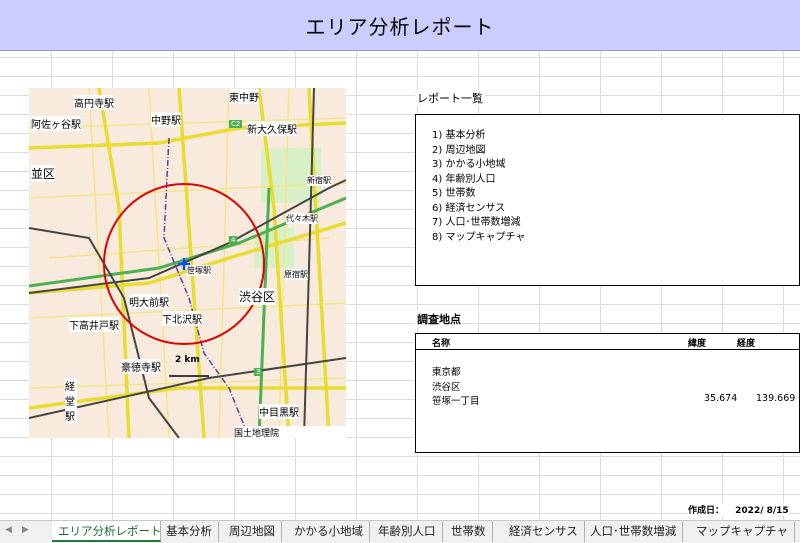  Describe the element at coordinates (166, 119) in the screenshot. I see `map-label: 中野駅` at that location.